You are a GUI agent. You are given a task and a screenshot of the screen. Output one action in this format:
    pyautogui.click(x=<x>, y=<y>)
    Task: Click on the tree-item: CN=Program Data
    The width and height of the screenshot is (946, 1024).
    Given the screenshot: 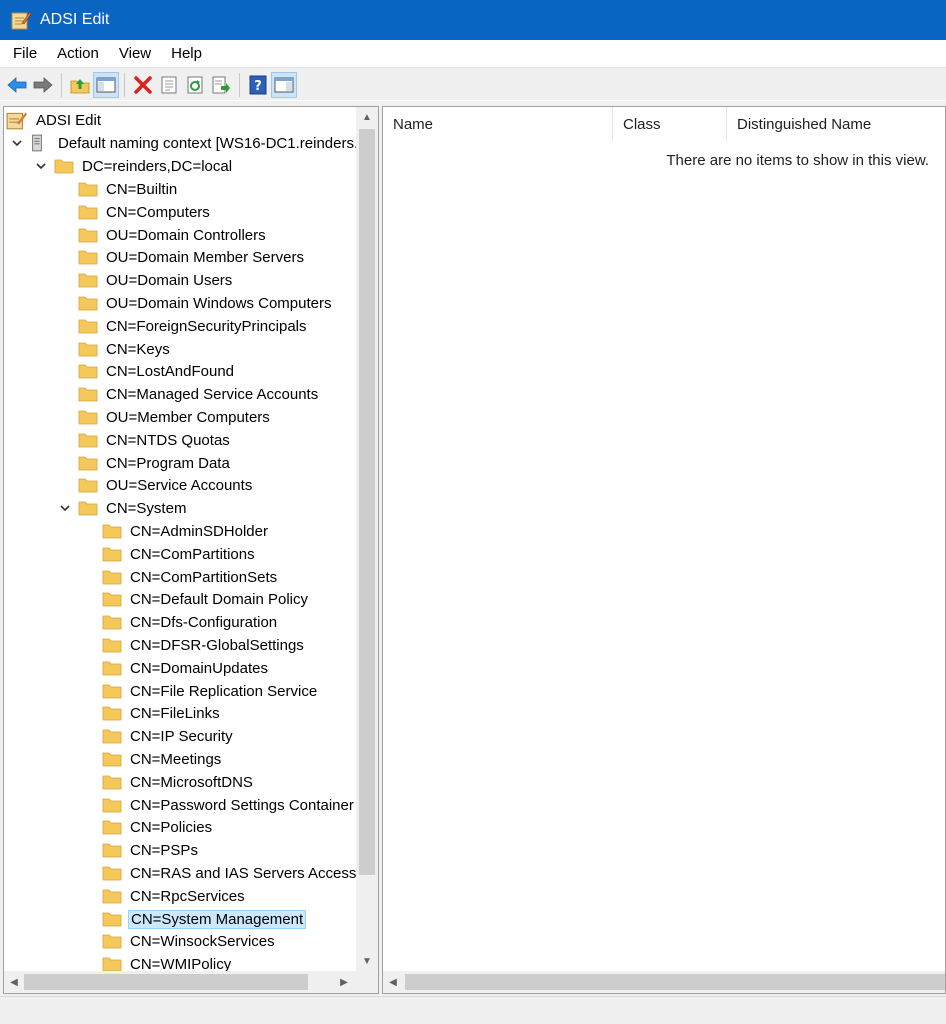 What is the action you would take?
    pyautogui.click(x=145, y=463)
    